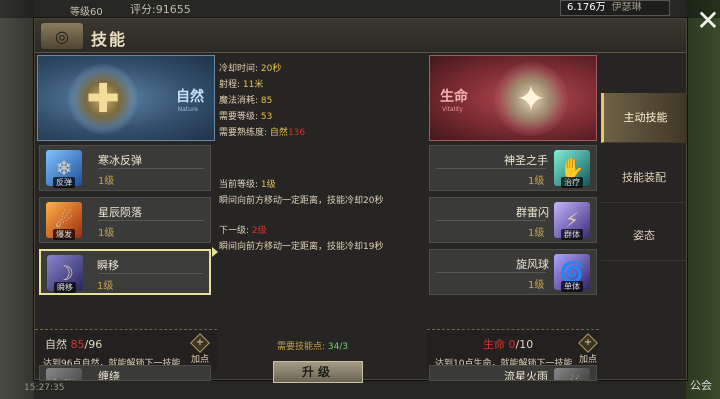 Image resolution: width=720 pixels, height=399 pixels. I want to click on selected-arrow-icon, so click(215, 252).